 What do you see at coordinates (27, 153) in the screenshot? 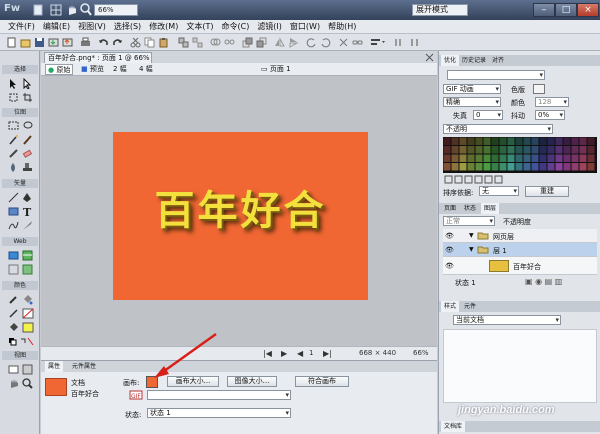
I see `eraser-icon` at bounding box center [27, 153].